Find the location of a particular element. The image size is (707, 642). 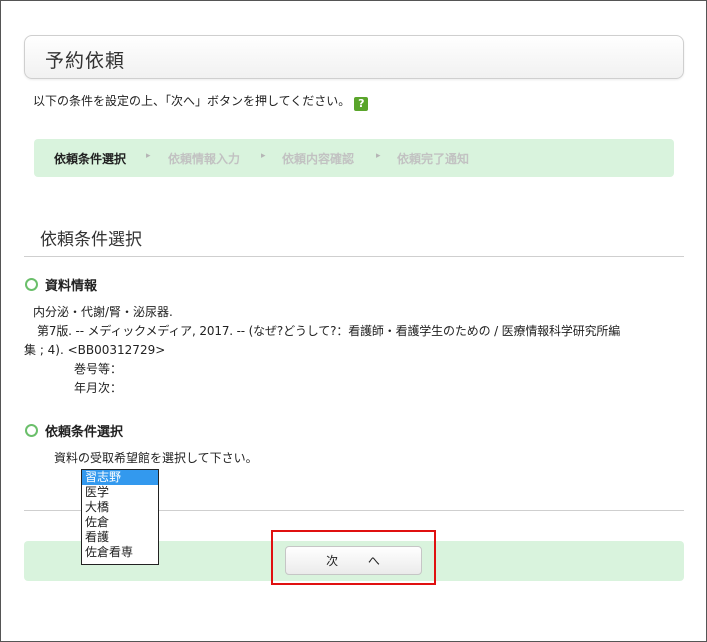

step-confirm: 依頼内容確認 is located at coordinates (318, 159).